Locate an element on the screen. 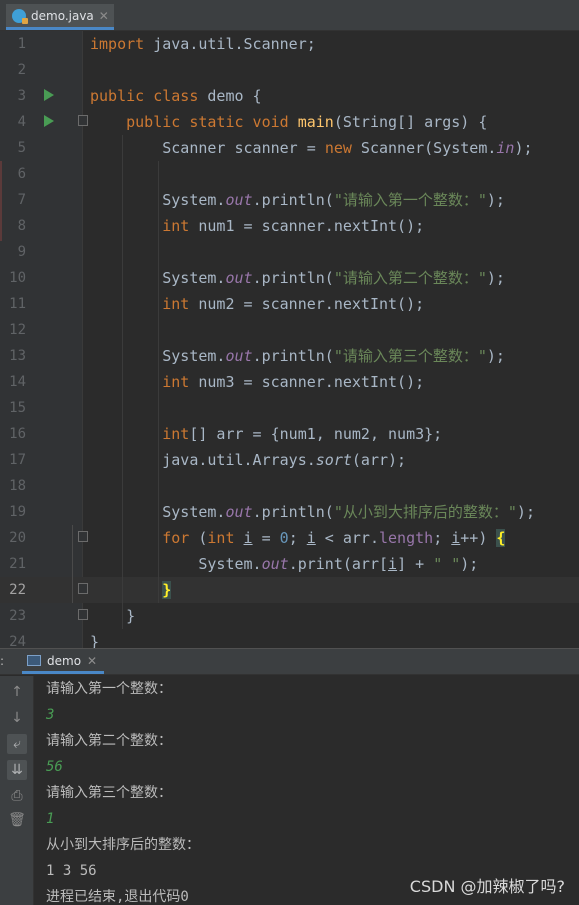 This screenshot has height=905, width=579. code-text: java.util.Arrays.sort(arr); is located at coordinates (248, 460).